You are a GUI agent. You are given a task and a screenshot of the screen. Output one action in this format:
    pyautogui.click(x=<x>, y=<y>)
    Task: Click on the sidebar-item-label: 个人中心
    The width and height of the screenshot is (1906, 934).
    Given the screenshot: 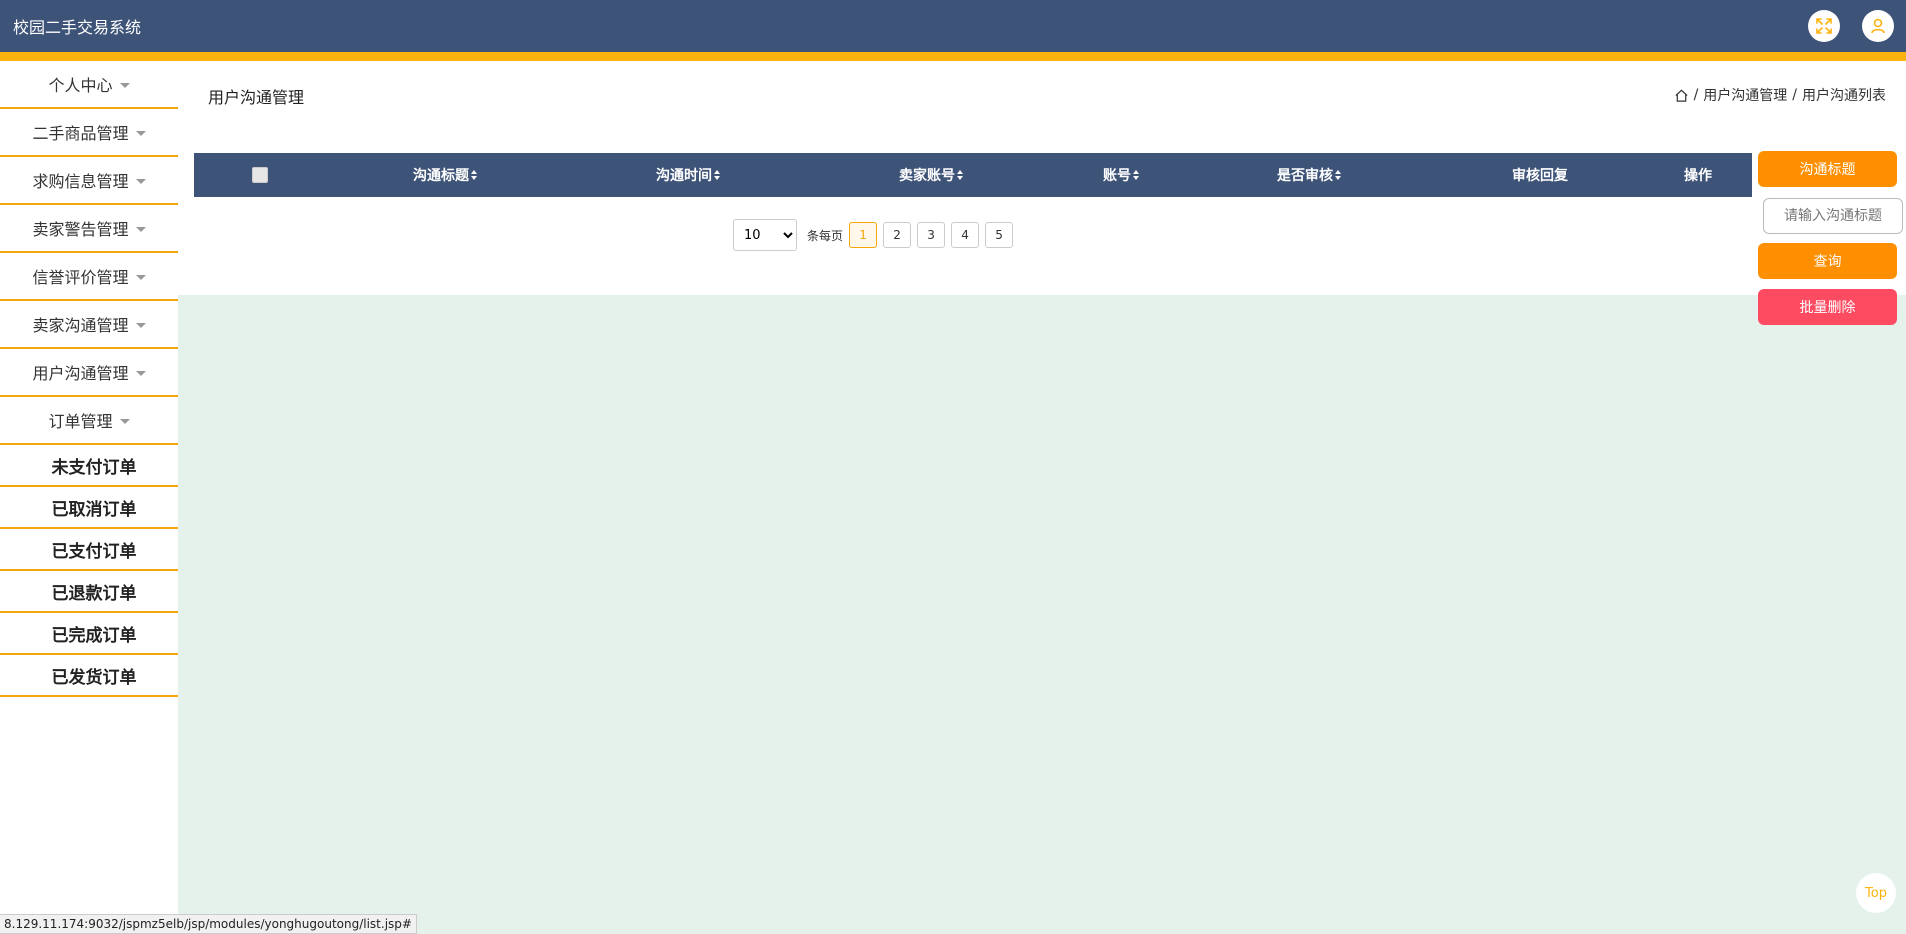 What is the action you would take?
    pyautogui.click(x=80, y=85)
    